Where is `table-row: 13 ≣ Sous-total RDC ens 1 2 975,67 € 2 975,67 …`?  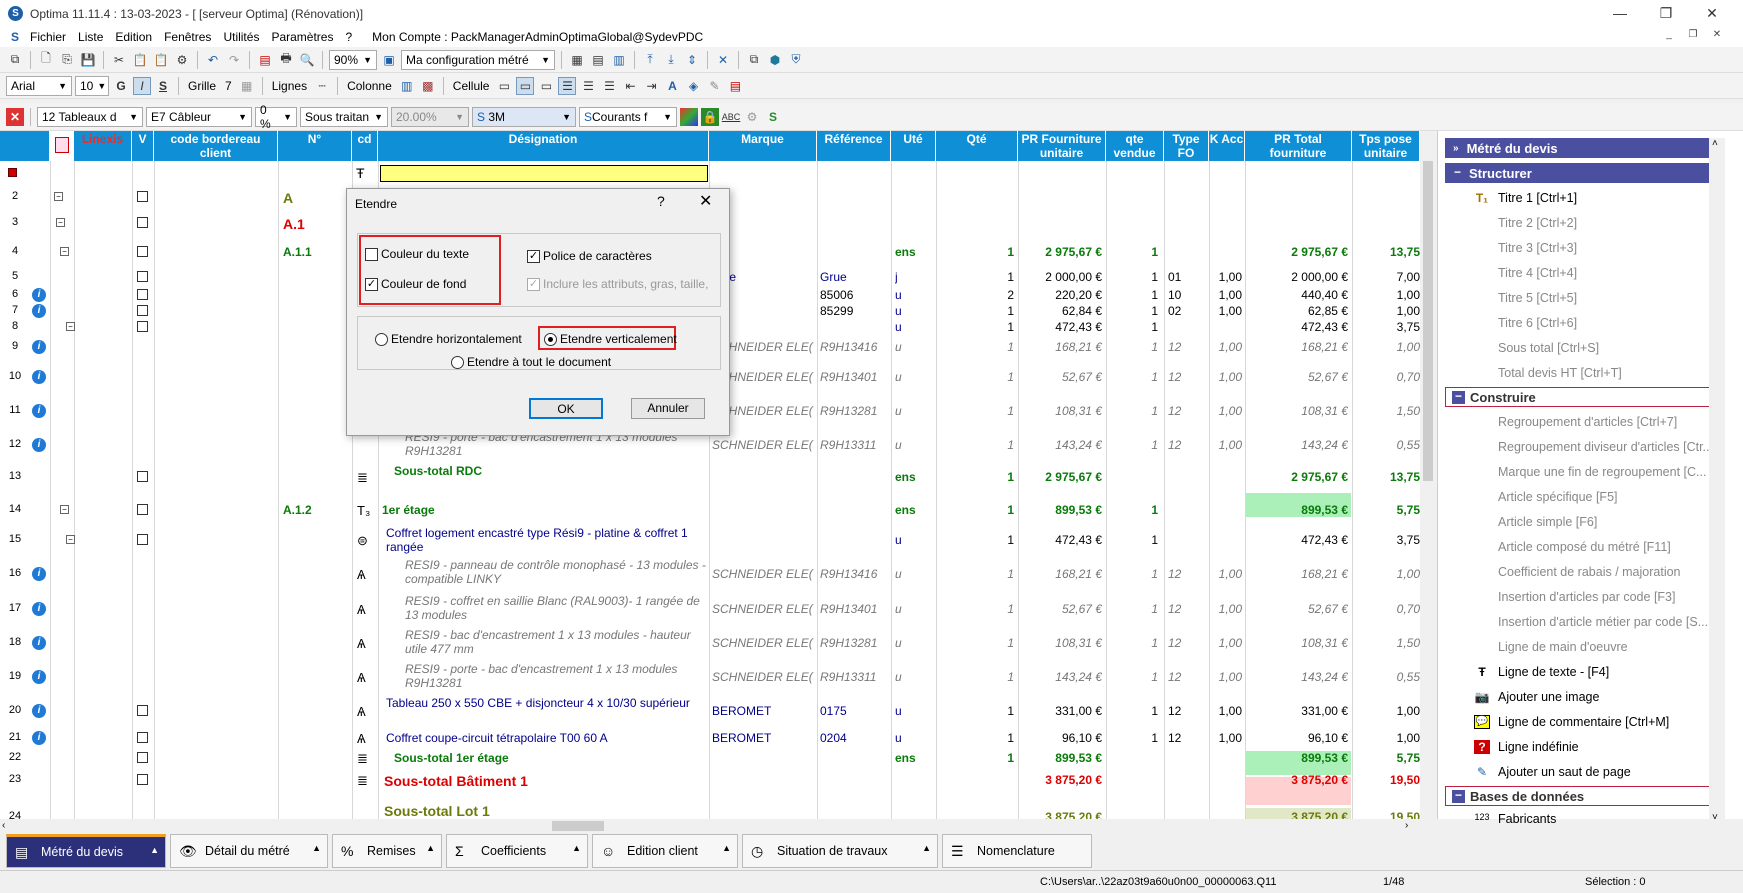 table-row: 13 ≣ Sous-total RDC ens 1 2 975,67 € 2 975,67 … is located at coordinates (710, 477).